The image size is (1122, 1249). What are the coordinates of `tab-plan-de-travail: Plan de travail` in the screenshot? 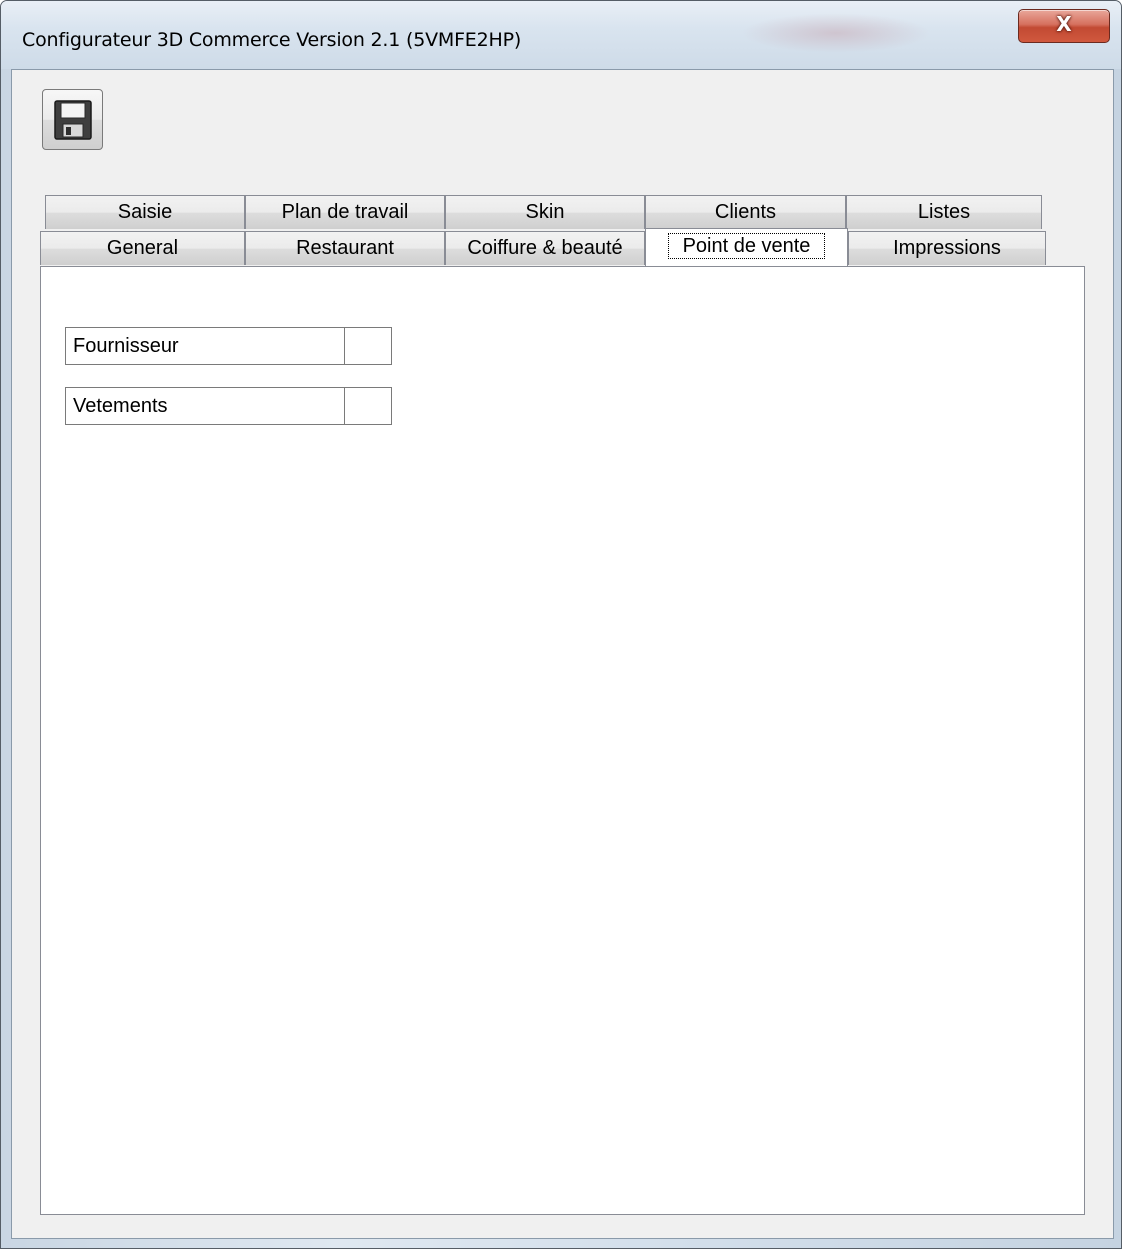 It's located at (345, 212).